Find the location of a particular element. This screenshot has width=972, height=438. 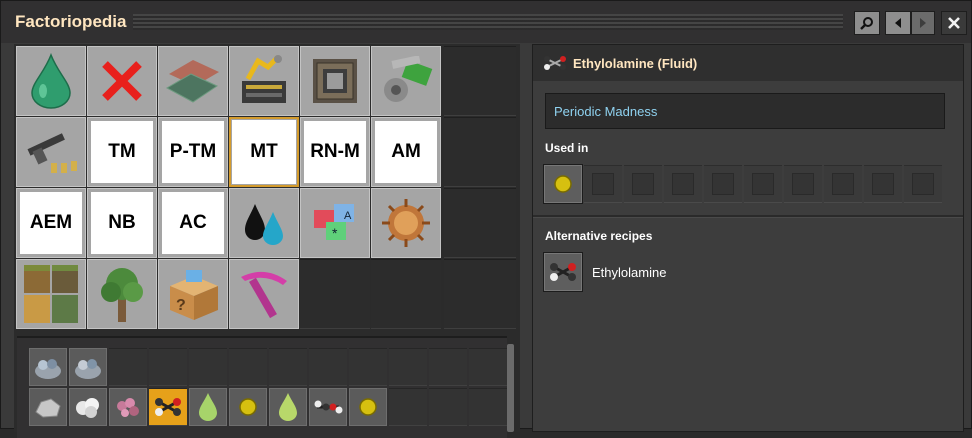

category-rn-m: RN-M is located at coordinates (335, 152).